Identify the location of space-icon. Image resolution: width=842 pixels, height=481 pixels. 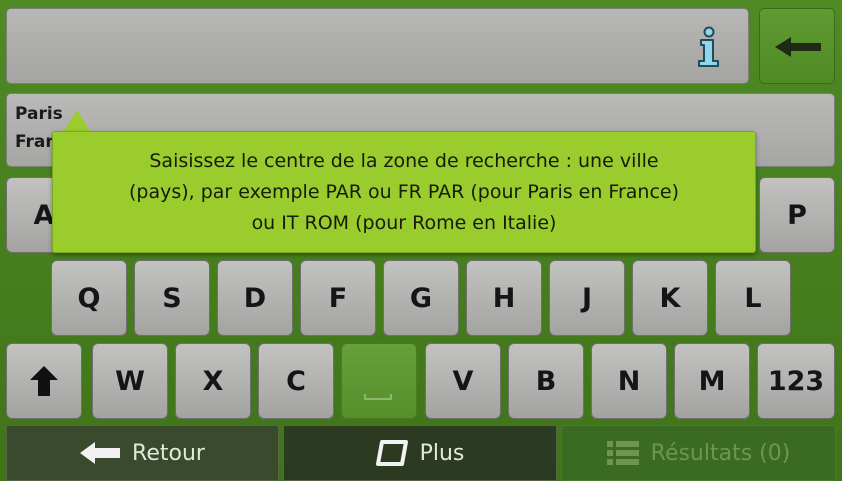
(378, 397).